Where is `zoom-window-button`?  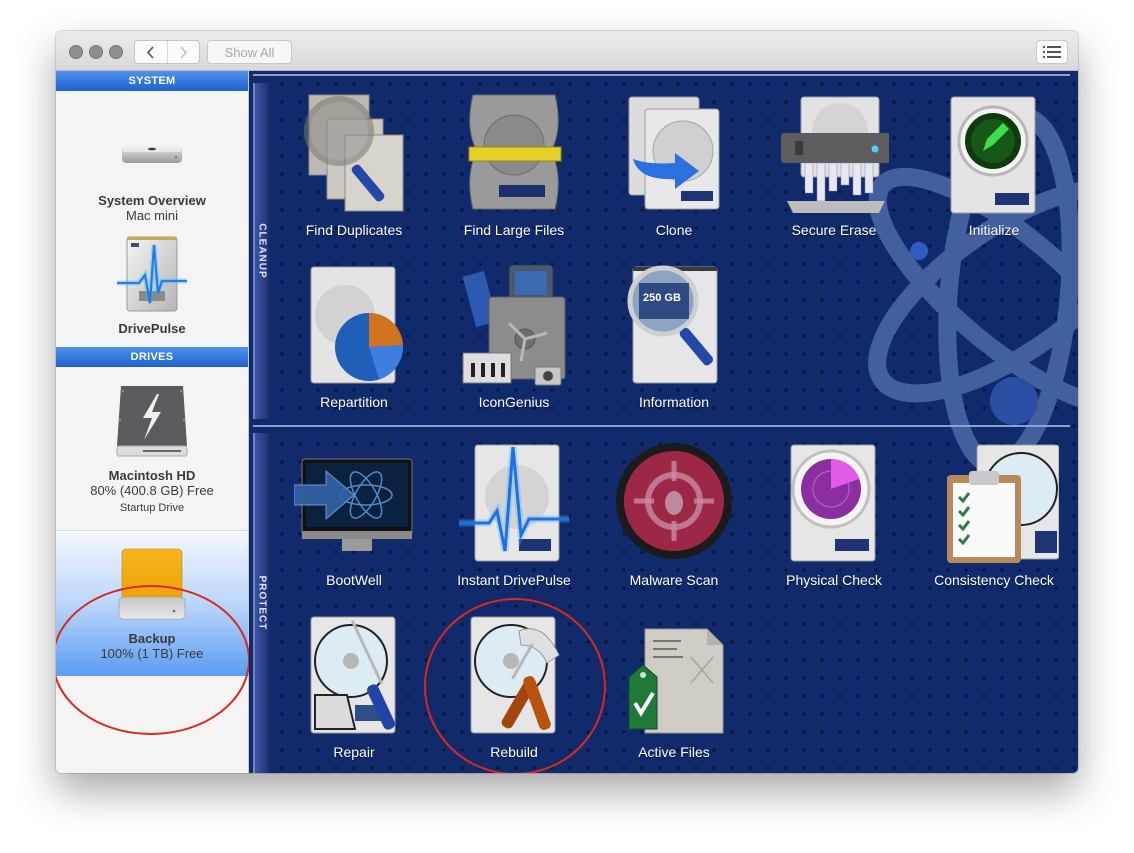
zoom-window-button is located at coordinates (116, 52).